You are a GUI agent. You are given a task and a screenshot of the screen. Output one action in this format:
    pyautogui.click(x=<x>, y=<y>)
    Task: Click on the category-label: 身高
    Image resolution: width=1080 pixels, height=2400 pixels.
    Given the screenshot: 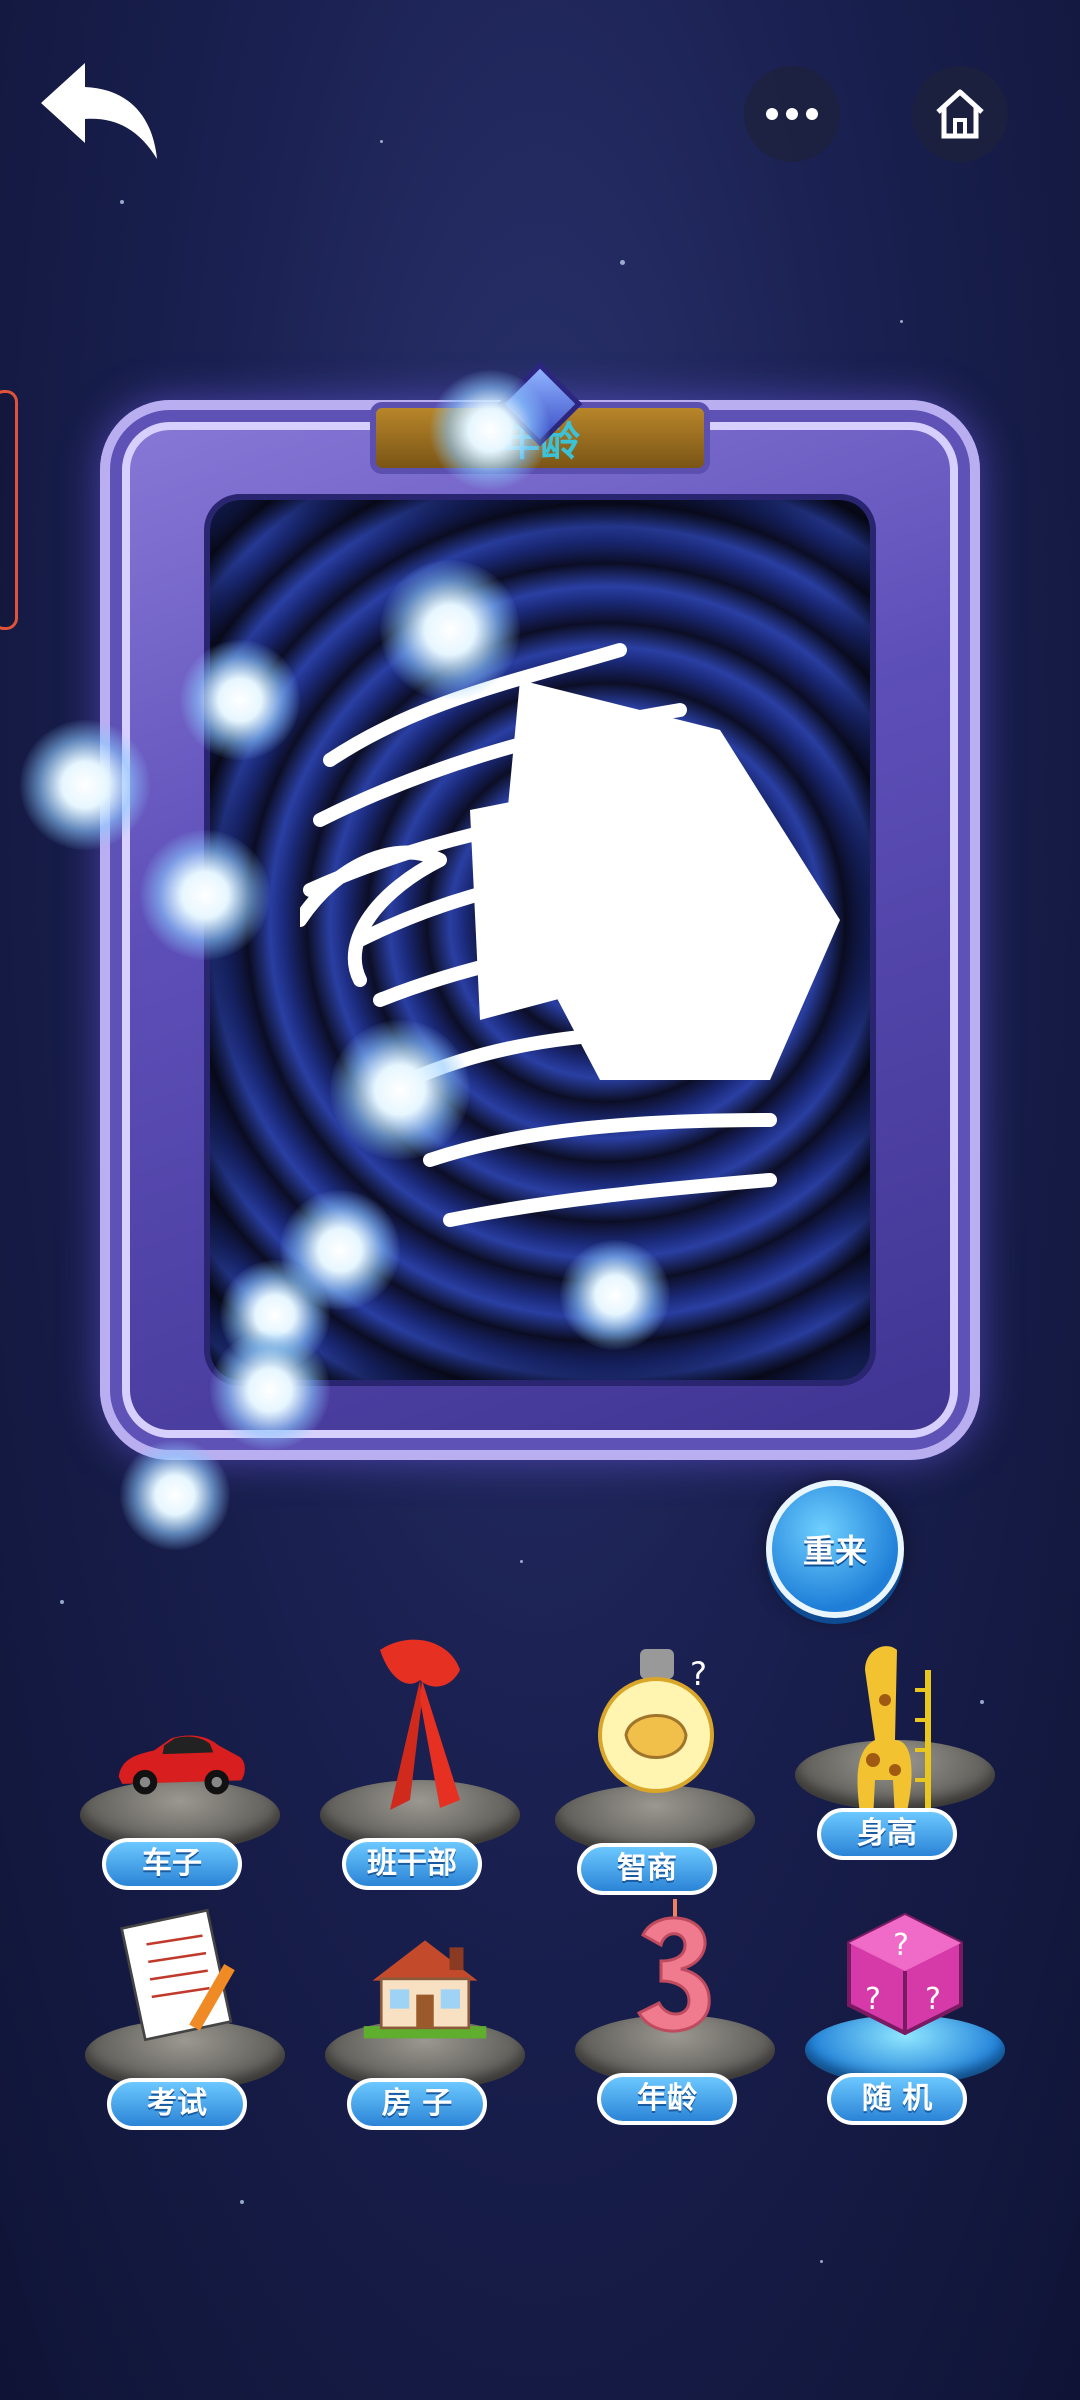 What is the action you would take?
    pyautogui.click(x=887, y=1834)
    